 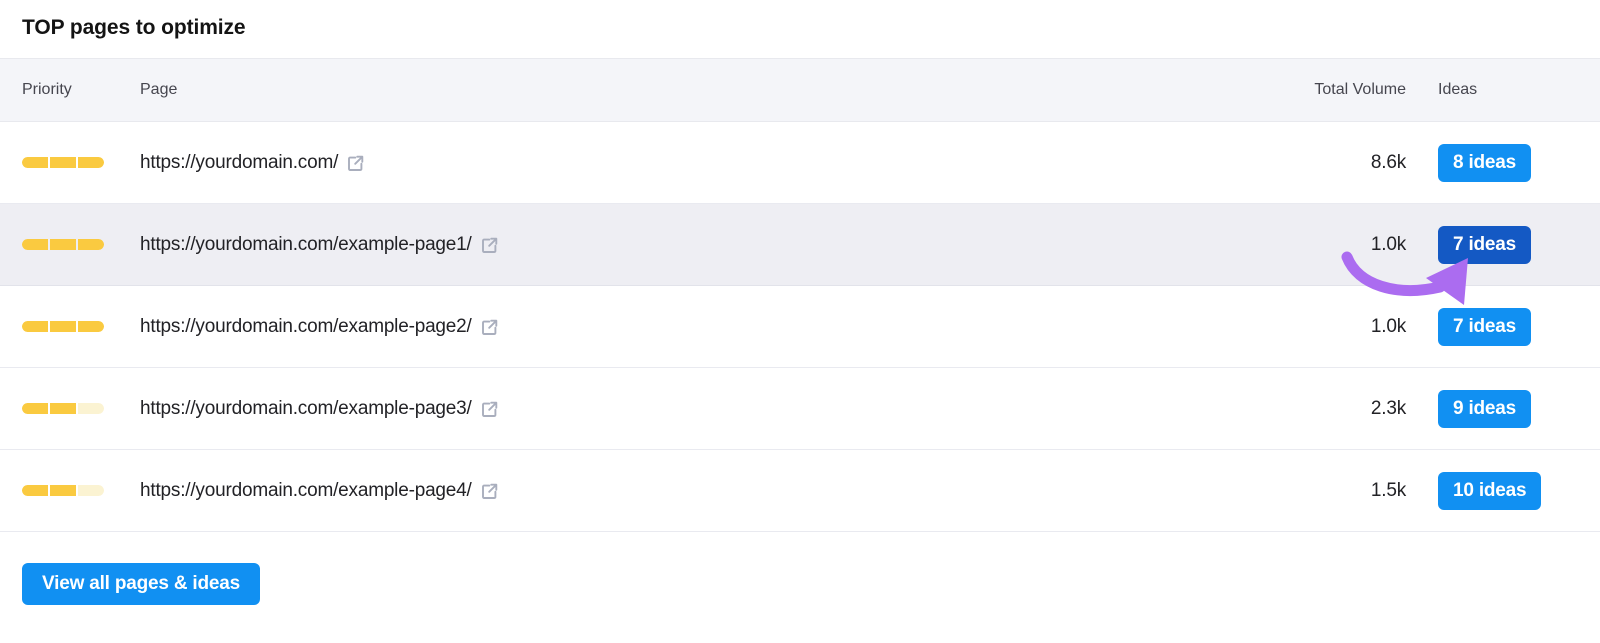 What do you see at coordinates (694, 491) in the screenshot?
I see `page-link: https://yourdomain.com/example-page4/` at bounding box center [694, 491].